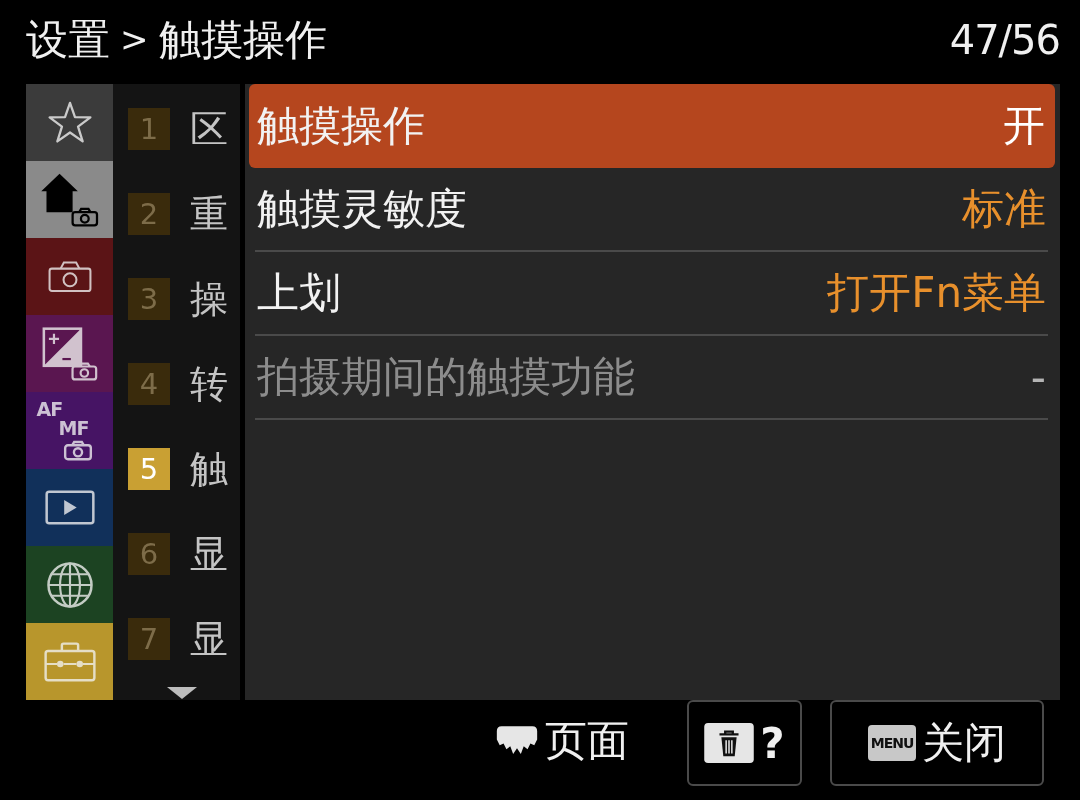 This screenshot has height=800, width=1080. What do you see at coordinates (892, 743) in the screenshot?
I see `menu-key: MENU` at bounding box center [892, 743].